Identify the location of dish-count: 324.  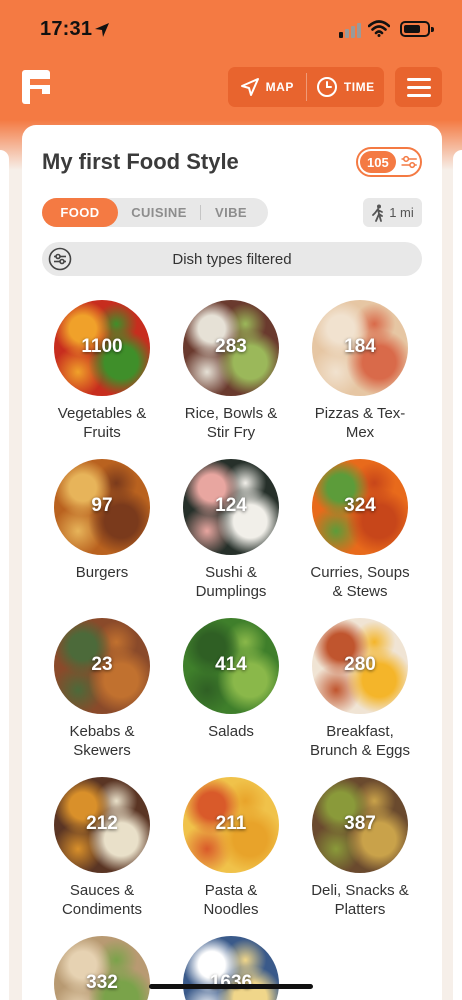
(360, 505).